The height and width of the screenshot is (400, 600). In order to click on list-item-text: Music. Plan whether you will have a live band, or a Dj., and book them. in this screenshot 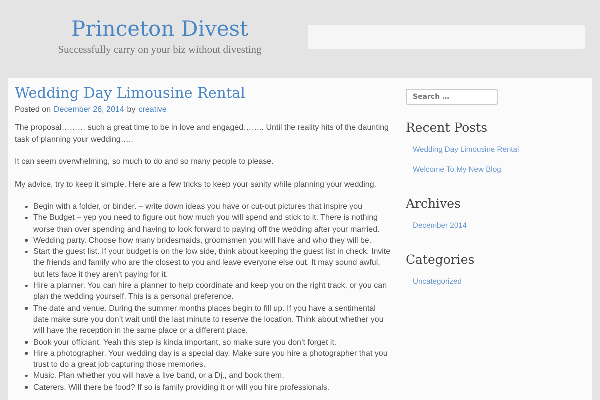, I will do `click(159, 376)`.